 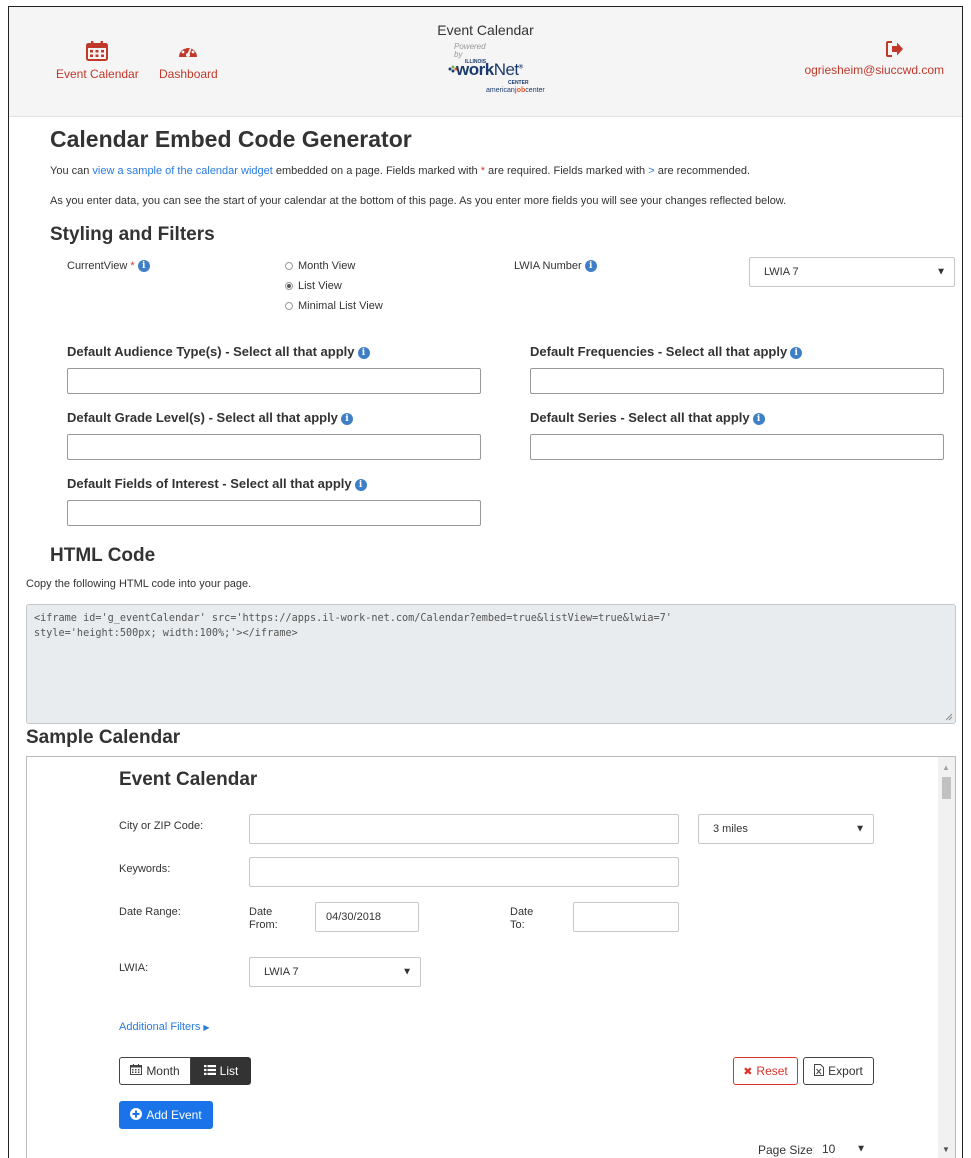 I want to click on page-size-label: Page Size:, so click(x=787, y=1150).